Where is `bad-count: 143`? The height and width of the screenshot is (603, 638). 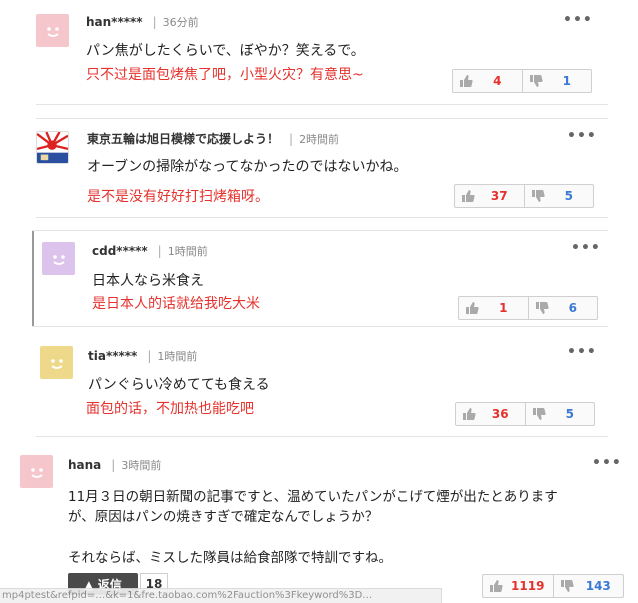
bad-count: 143 is located at coordinates (598, 586).